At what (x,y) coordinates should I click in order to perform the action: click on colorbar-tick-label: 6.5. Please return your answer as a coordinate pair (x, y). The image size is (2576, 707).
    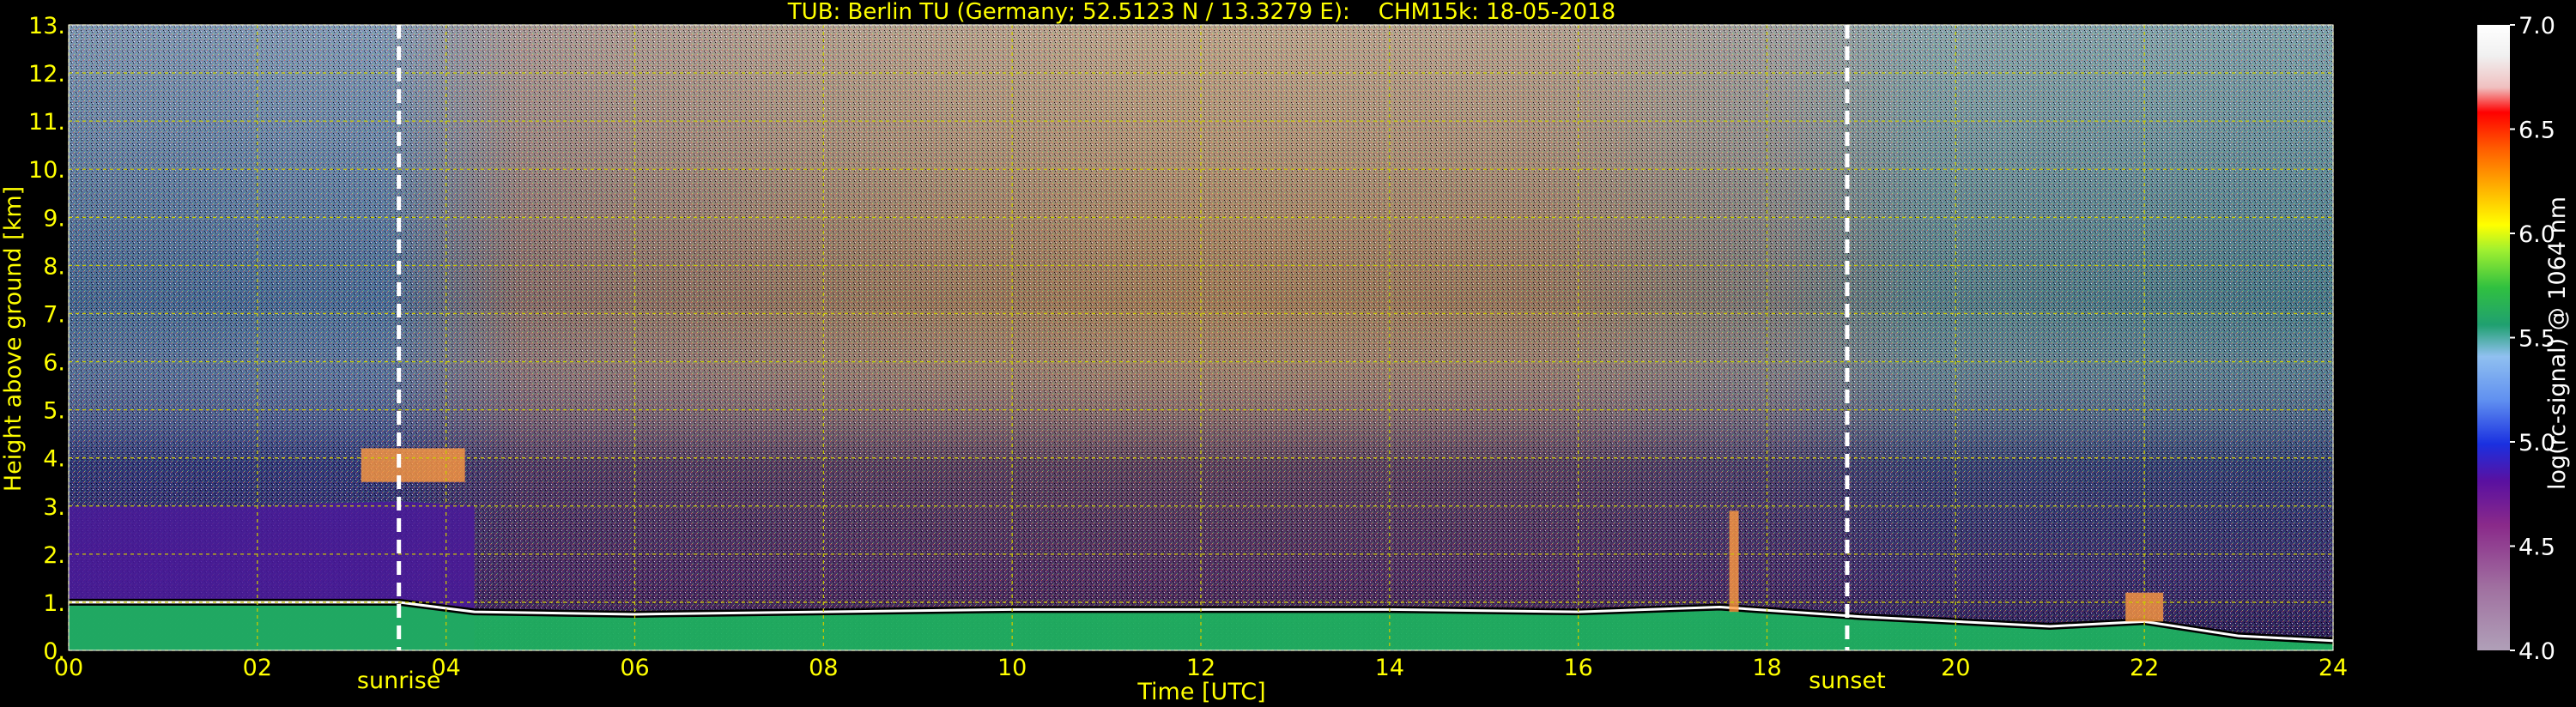
    Looking at the image, I should click on (2536, 131).